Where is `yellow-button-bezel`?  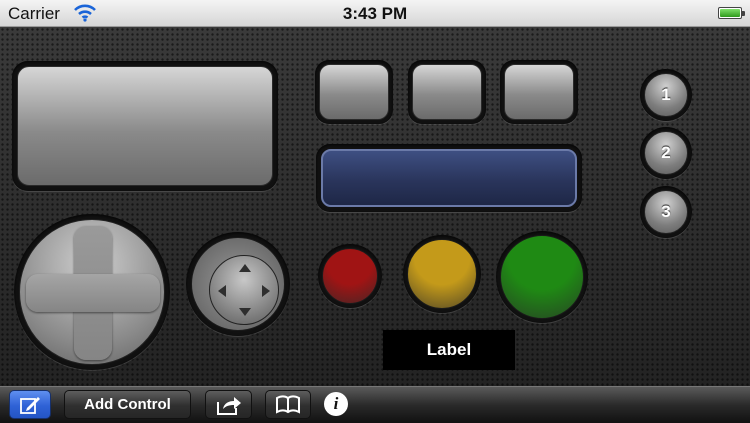 yellow-button-bezel is located at coordinates (442, 274).